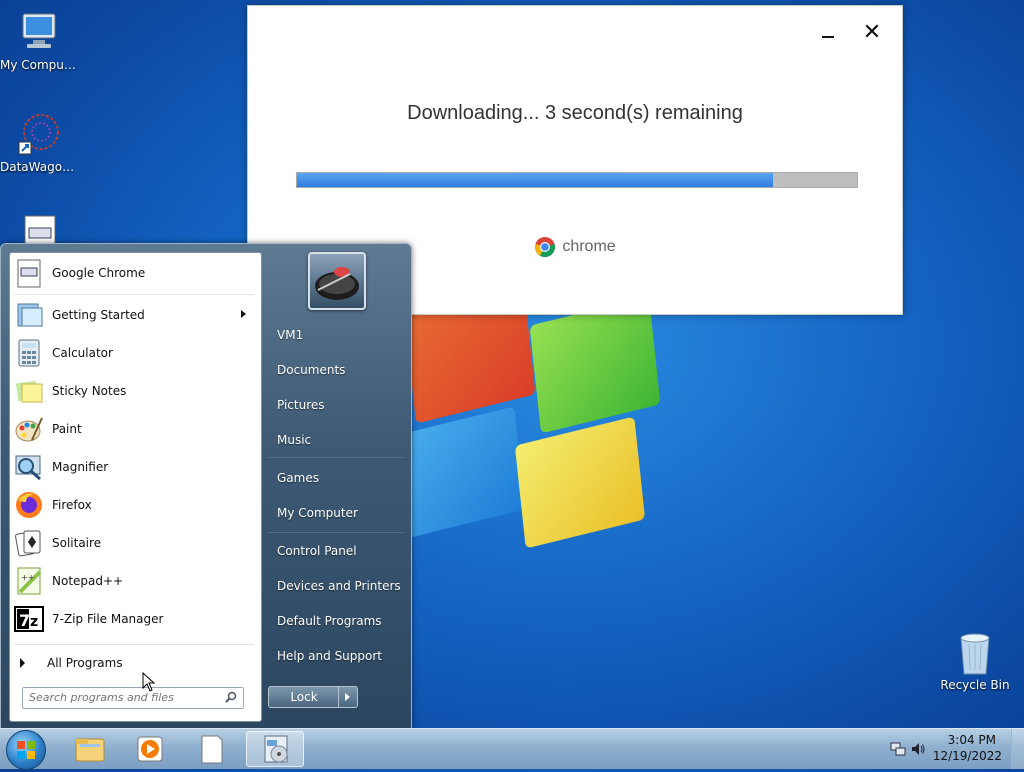 The height and width of the screenshot is (772, 1024). What do you see at coordinates (967, 756) in the screenshot?
I see `clock-date: 12/19/2022` at bounding box center [967, 756].